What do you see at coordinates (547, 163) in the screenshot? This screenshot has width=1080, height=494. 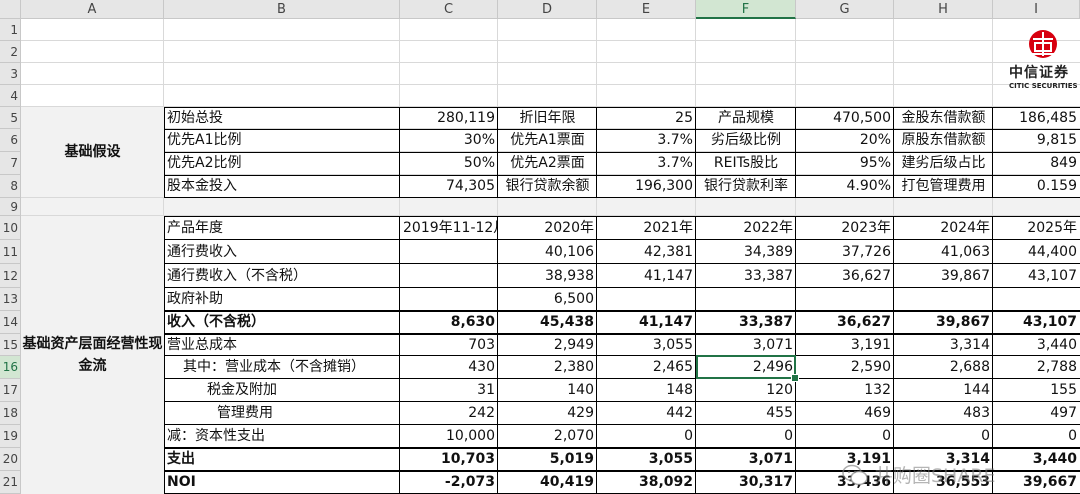 I see `cell-D7: 优先A2票面` at bounding box center [547, 163].